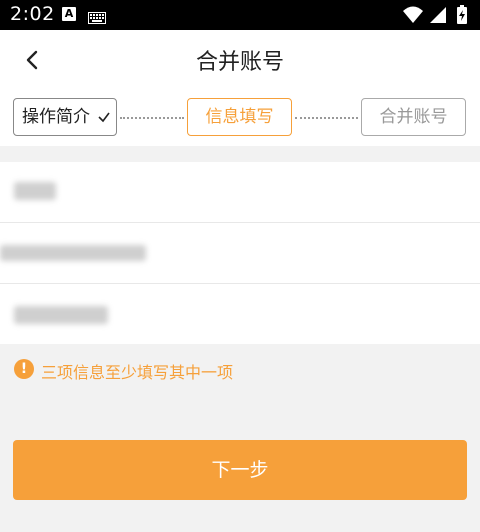 The image size is (480, 532). Describe the element at coordinates (240, 15) in the screenshot. I see `status-bar: 2:02 A` at that location.